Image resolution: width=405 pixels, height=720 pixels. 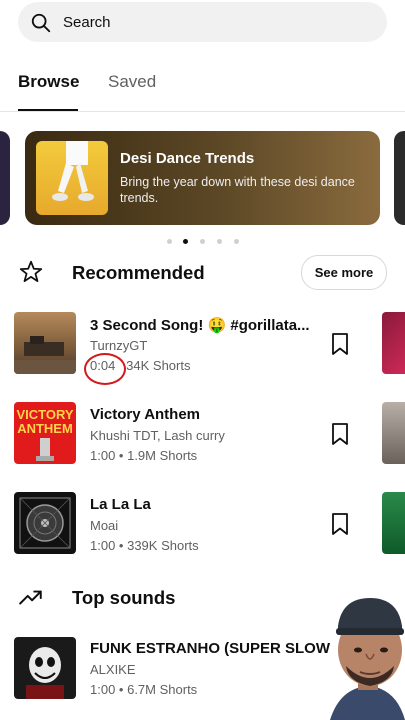 What do you see at coordinates (223, 648) in the screenshot?
I see `song-title: FUNK ESTRANHO (SUPER SLOWED)` at bounding box center [223, 648].